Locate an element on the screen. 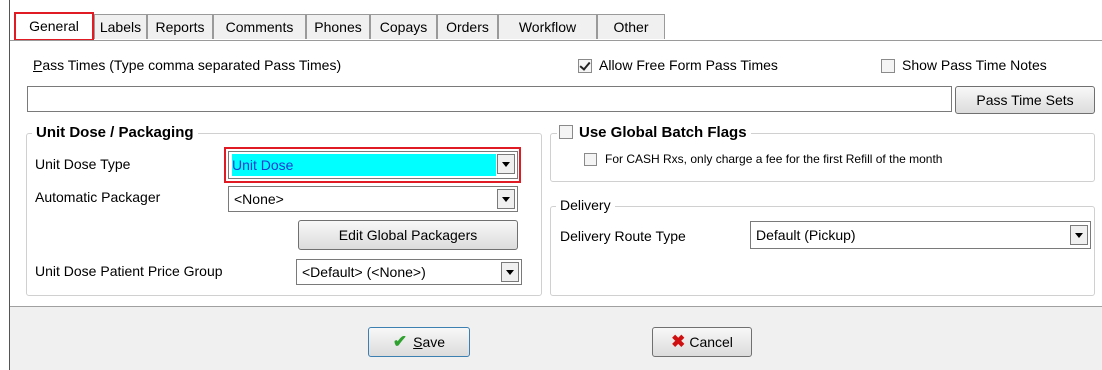  tab-label: Other is located at coordinates (631, 27).